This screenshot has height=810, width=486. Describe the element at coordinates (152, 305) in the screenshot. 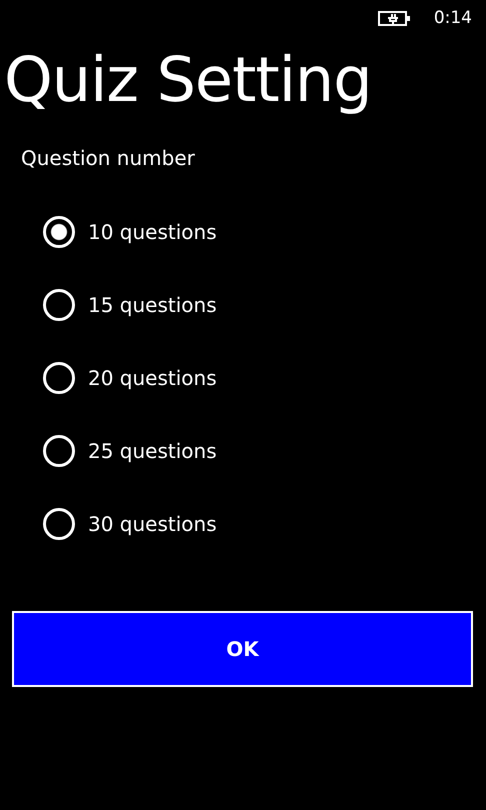

I see `option-label: 15 questions` at that location.